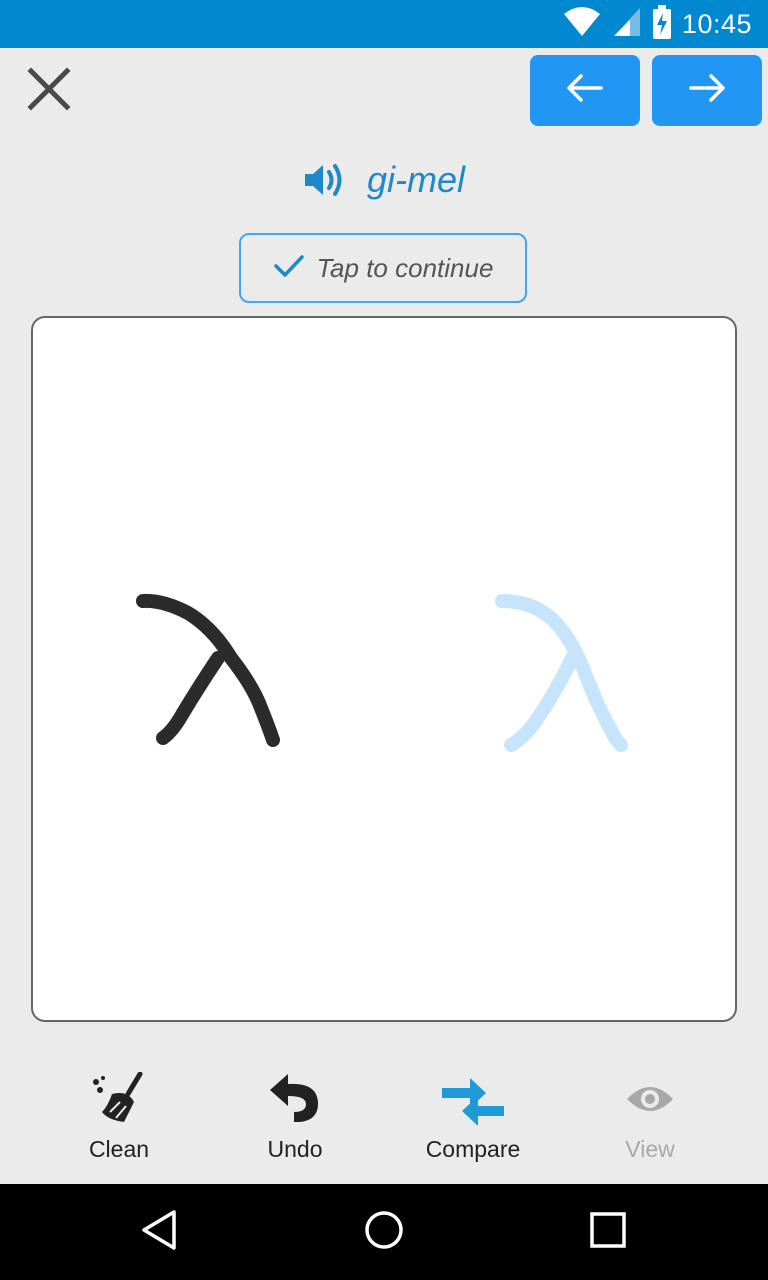 This screenshot has width=768, height=1280. Describe the element at coordinates (295, 1149) in the screenshot. I see `undo-label: Undo` at that location.